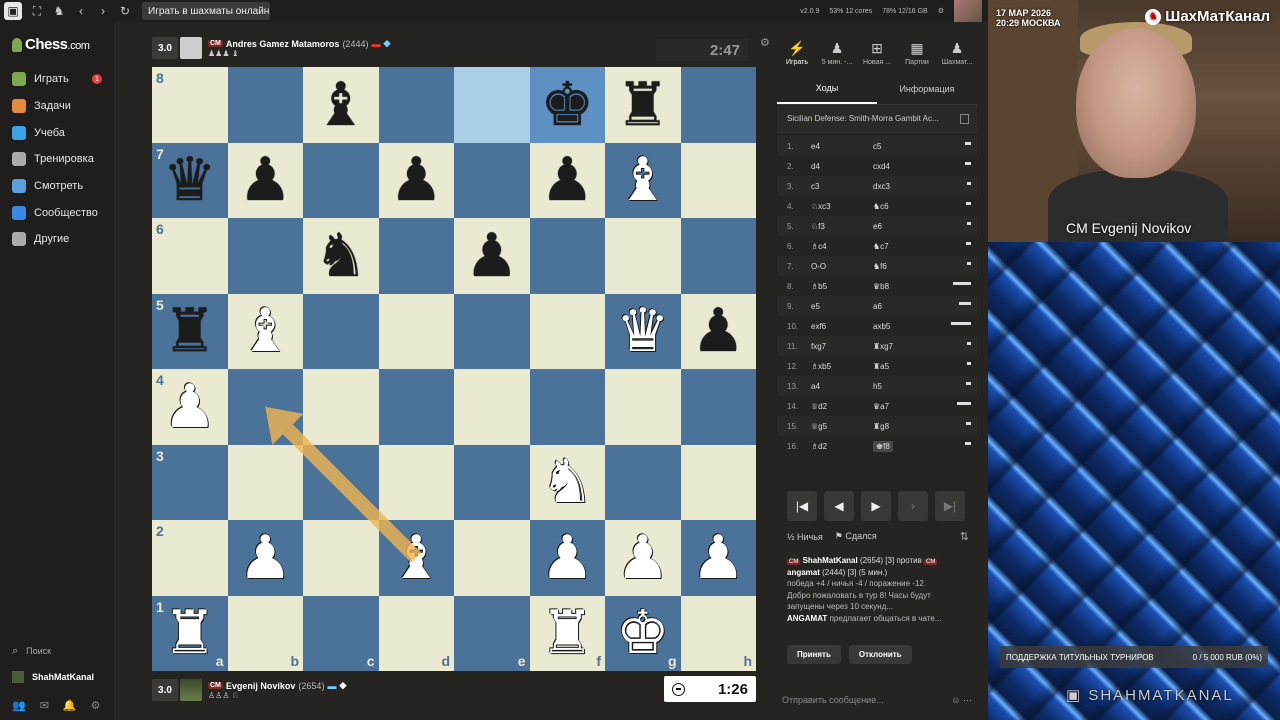 The image size is (1280, 720). What do you see at coordinates (842, 406) in the screenshot?
I see `white-move: ♕d2` at bounding box center [842, 406].